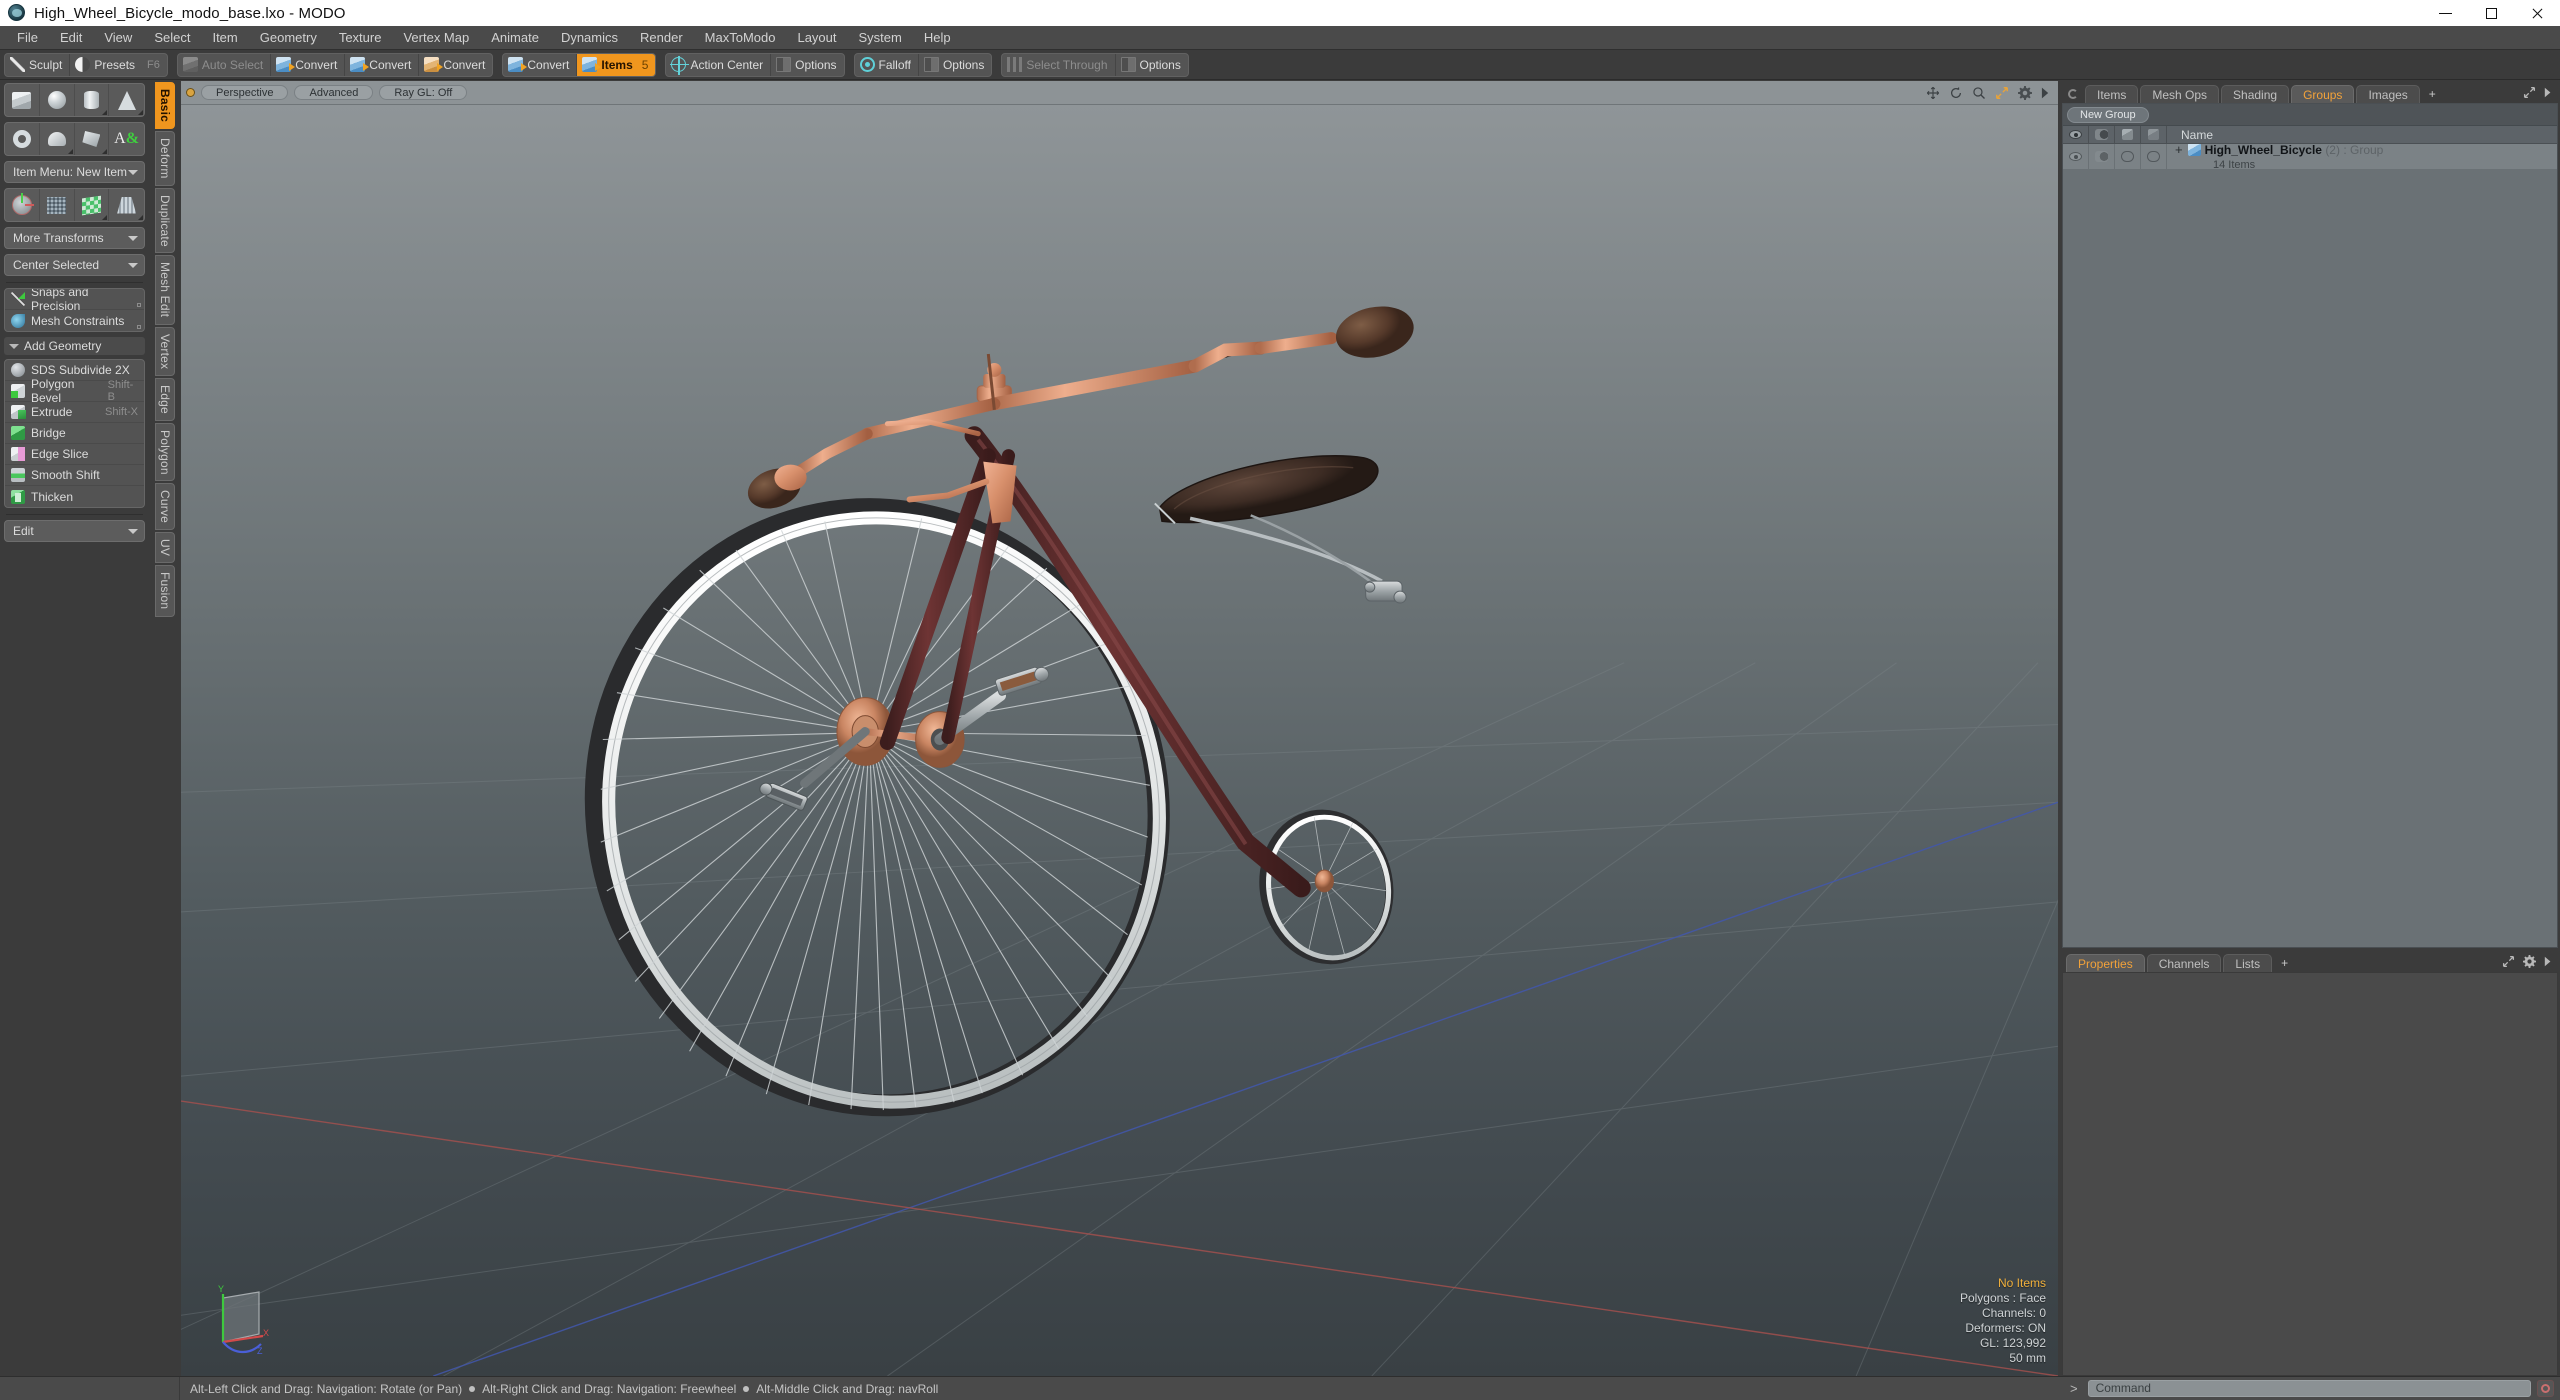  Describe the element at coordinates (165, 507) in the screenshot. I see `vtab-curve: Curve` at that location.